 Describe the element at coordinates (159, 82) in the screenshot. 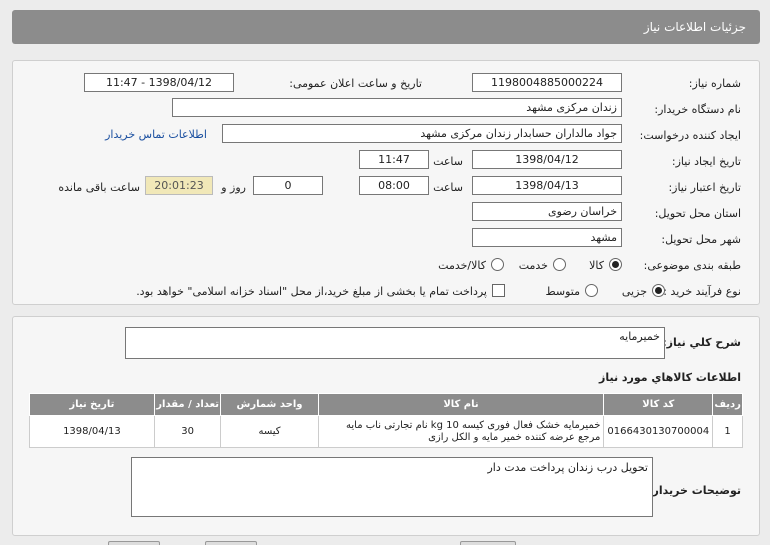

I see `announce-field: 1398/04/12 - 11:47` at that location.